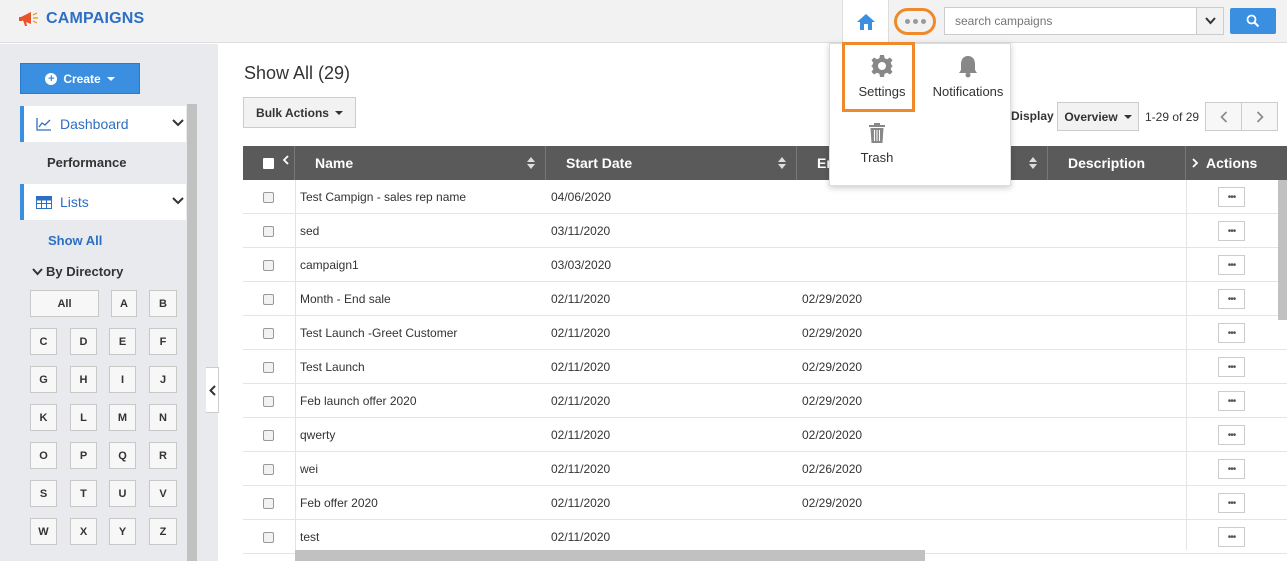 The image size is (1287, 561). Describe the element at coordinates (765, 265) in the screenshot. I see `table-row: campaign1 03/03/2020 •••` at that location.